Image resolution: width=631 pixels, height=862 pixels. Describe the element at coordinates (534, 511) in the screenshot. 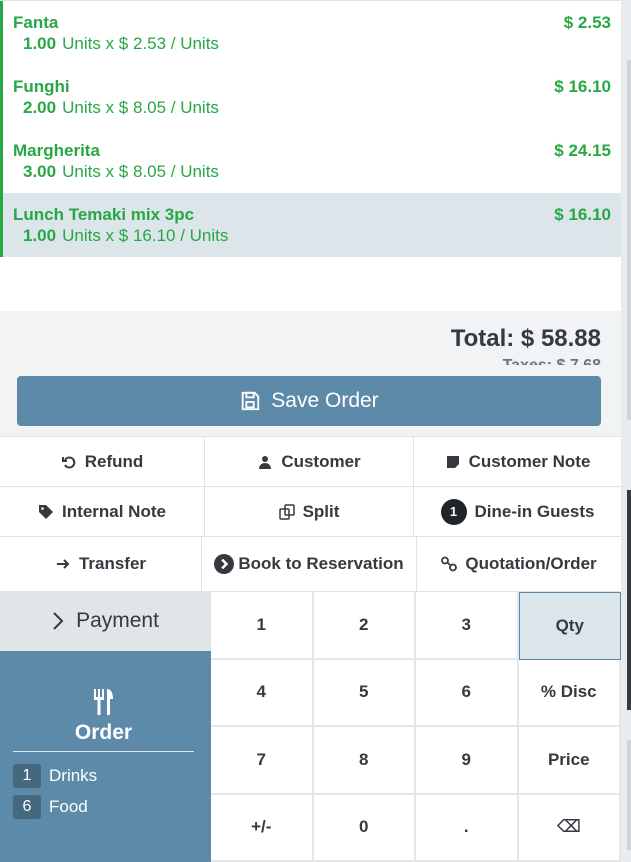

I see `dine-in-guests-label: Dine-in Guests` at that location.